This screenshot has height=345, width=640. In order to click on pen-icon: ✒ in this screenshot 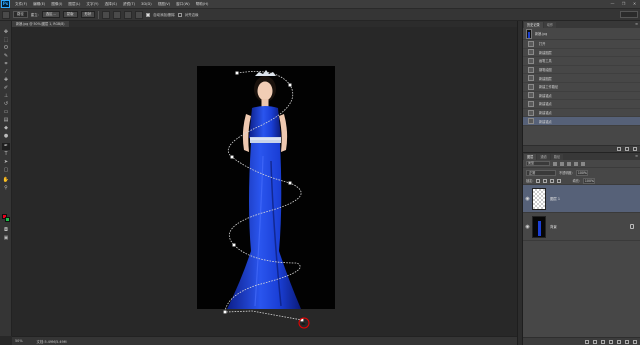, I will do `click(6, 146)`.